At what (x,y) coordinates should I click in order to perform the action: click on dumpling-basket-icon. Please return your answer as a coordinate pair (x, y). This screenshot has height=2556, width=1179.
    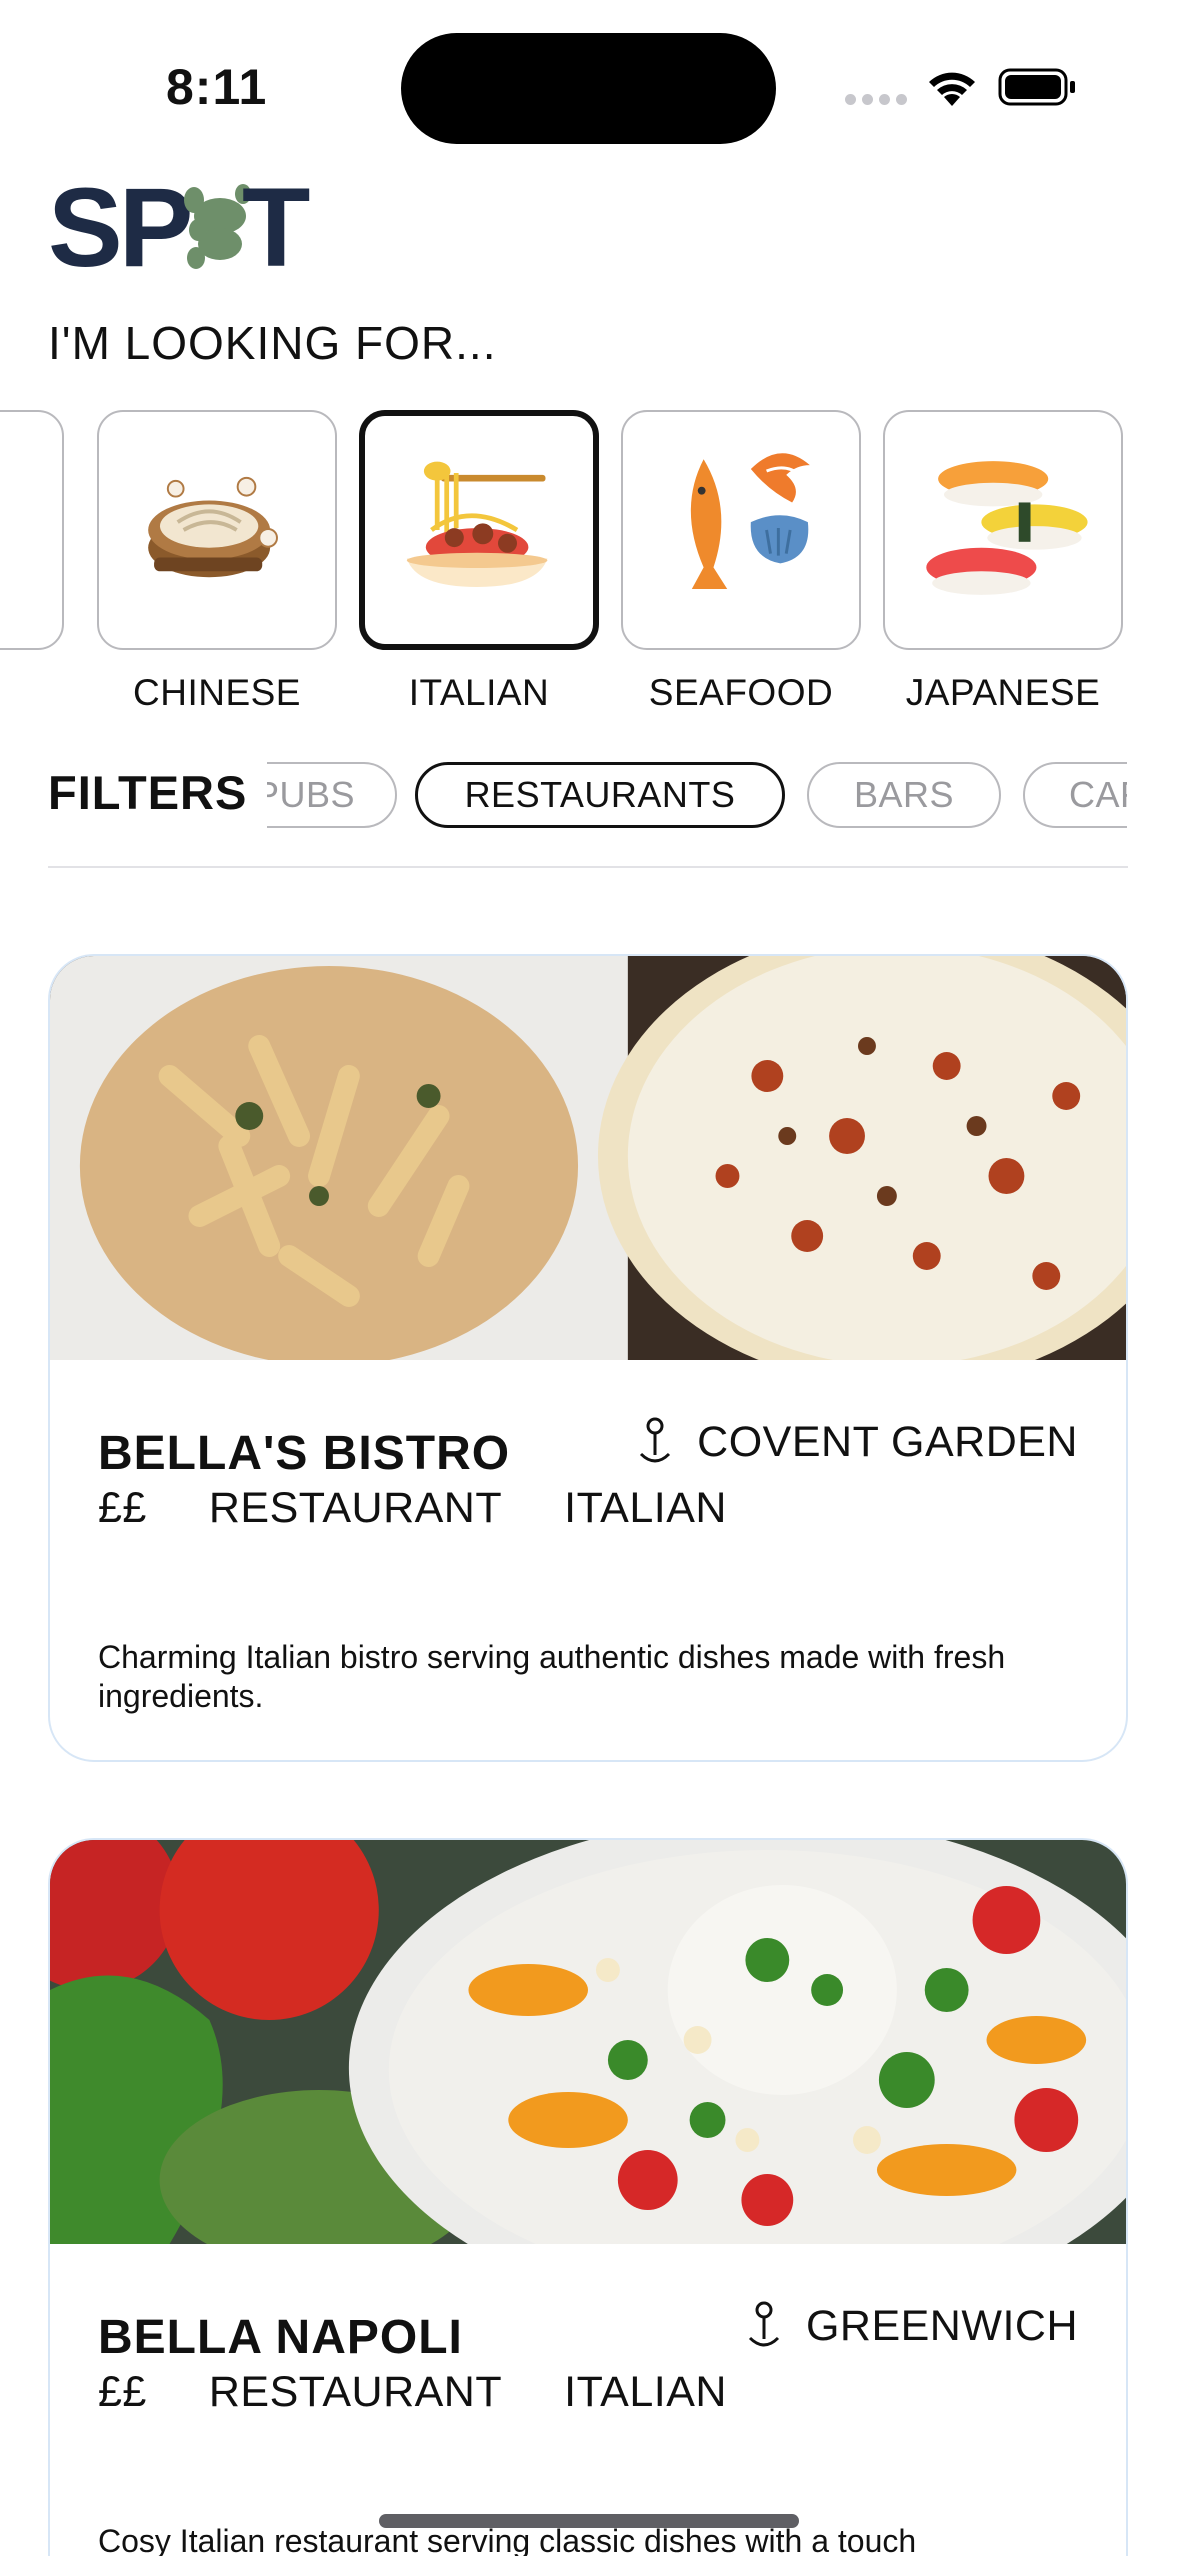
    Looking at the image, I should click on (213, 527).